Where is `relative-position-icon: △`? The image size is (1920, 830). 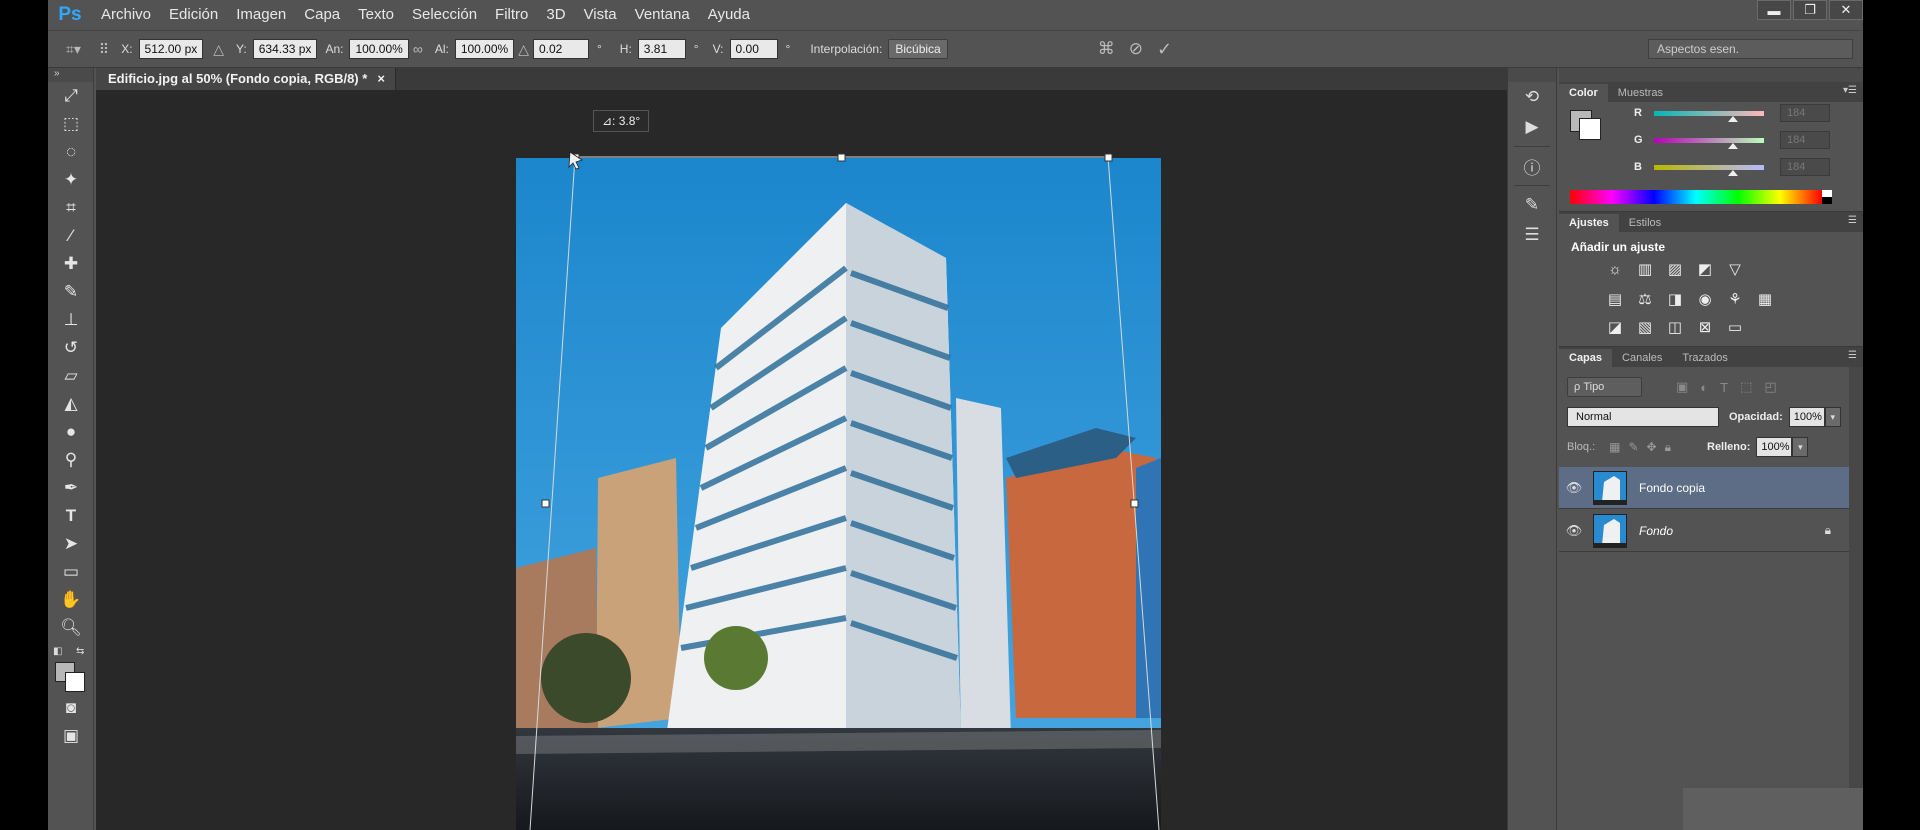 relative-position-icon: △ is located at coordinates (218, 49).